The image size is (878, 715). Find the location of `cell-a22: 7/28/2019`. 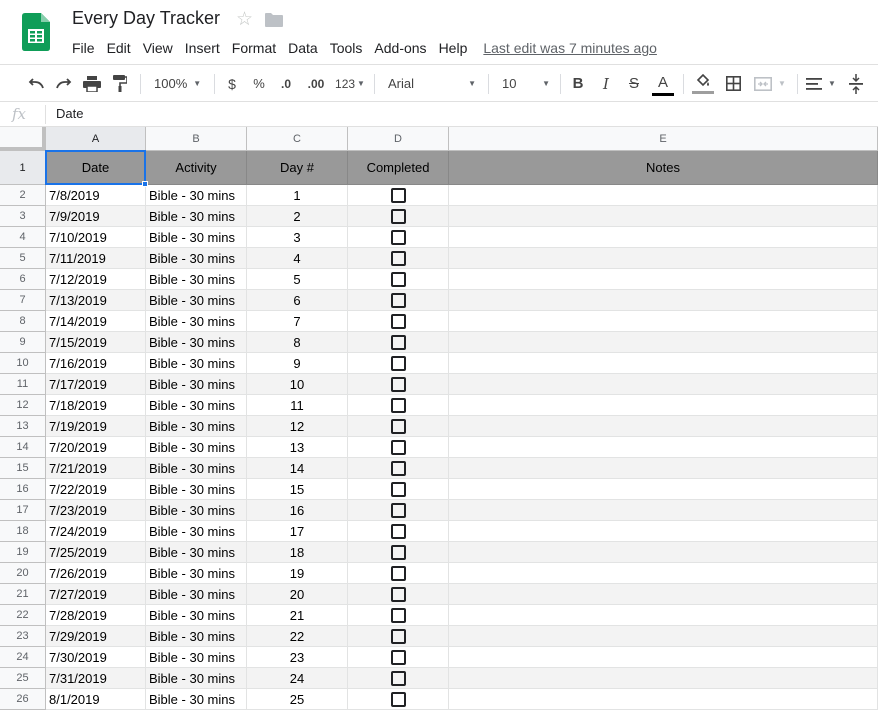

cell-a22: 7/28/2019 is located at coordinates (96, 615).